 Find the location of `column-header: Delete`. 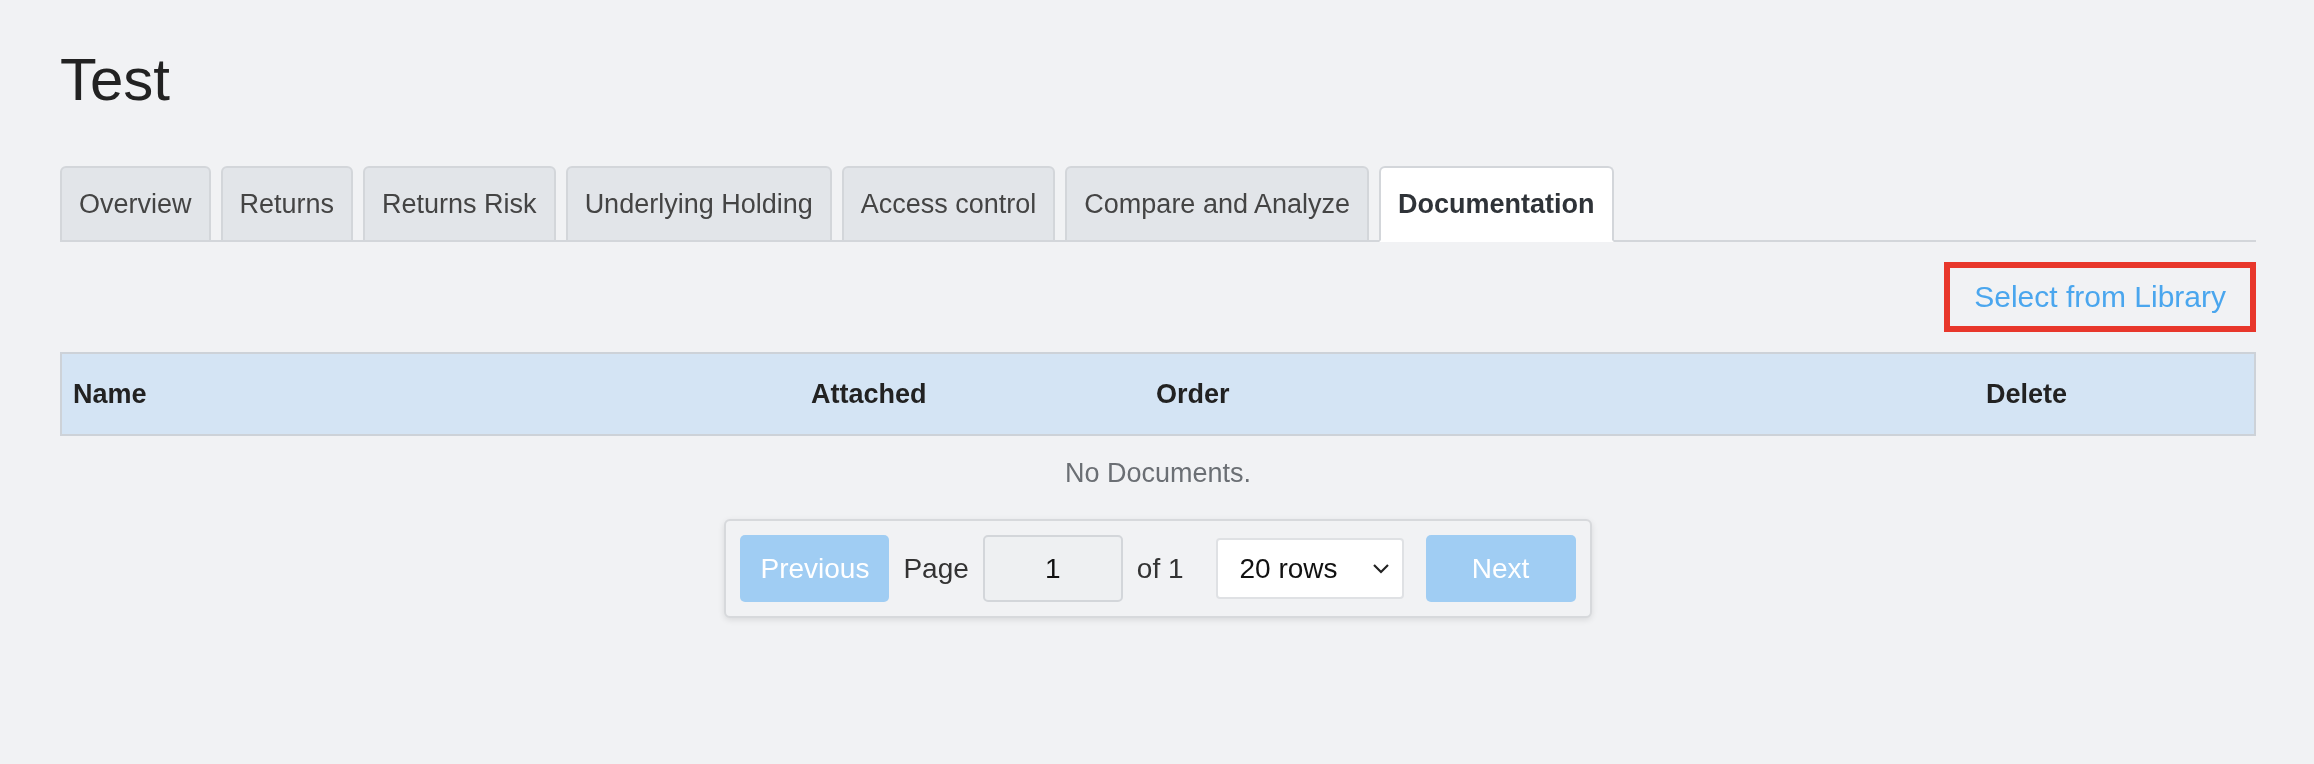

column-header: Delete is located at coordinates (2027, 394).